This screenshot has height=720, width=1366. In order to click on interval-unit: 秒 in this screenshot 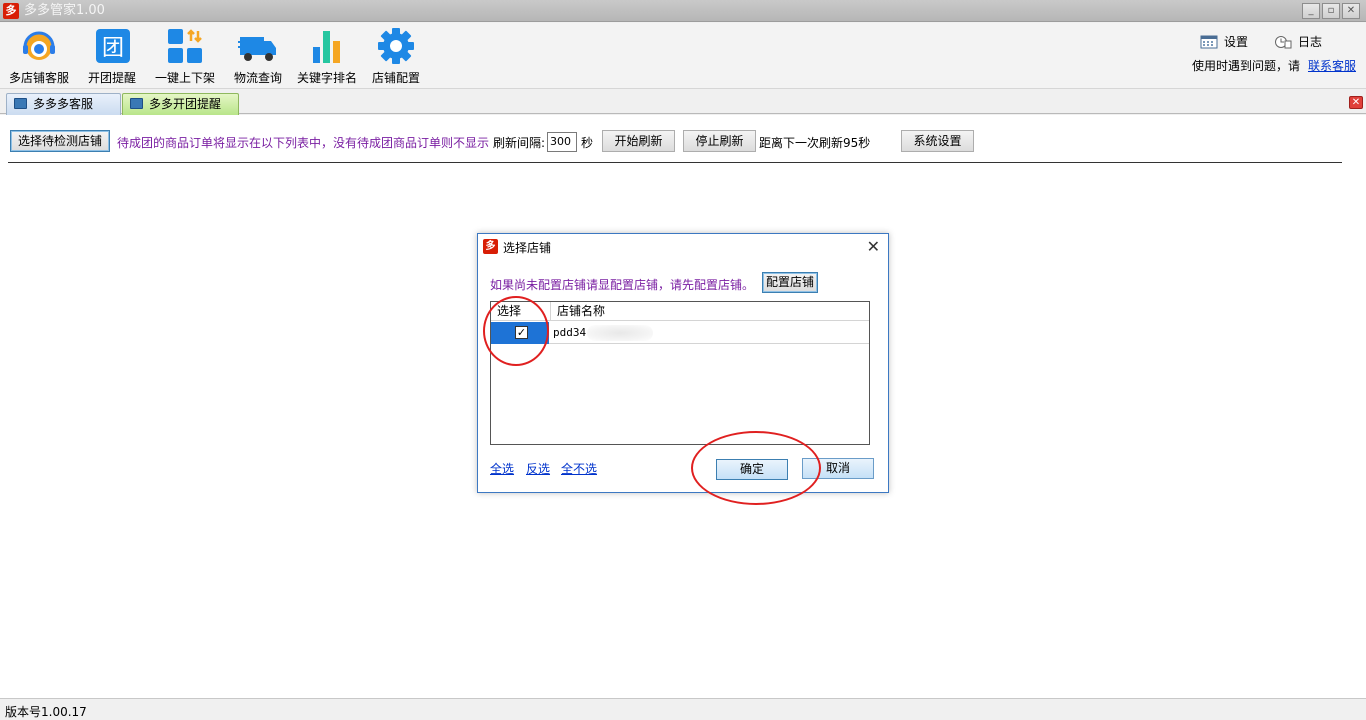, I will do `click(587, 143)`.